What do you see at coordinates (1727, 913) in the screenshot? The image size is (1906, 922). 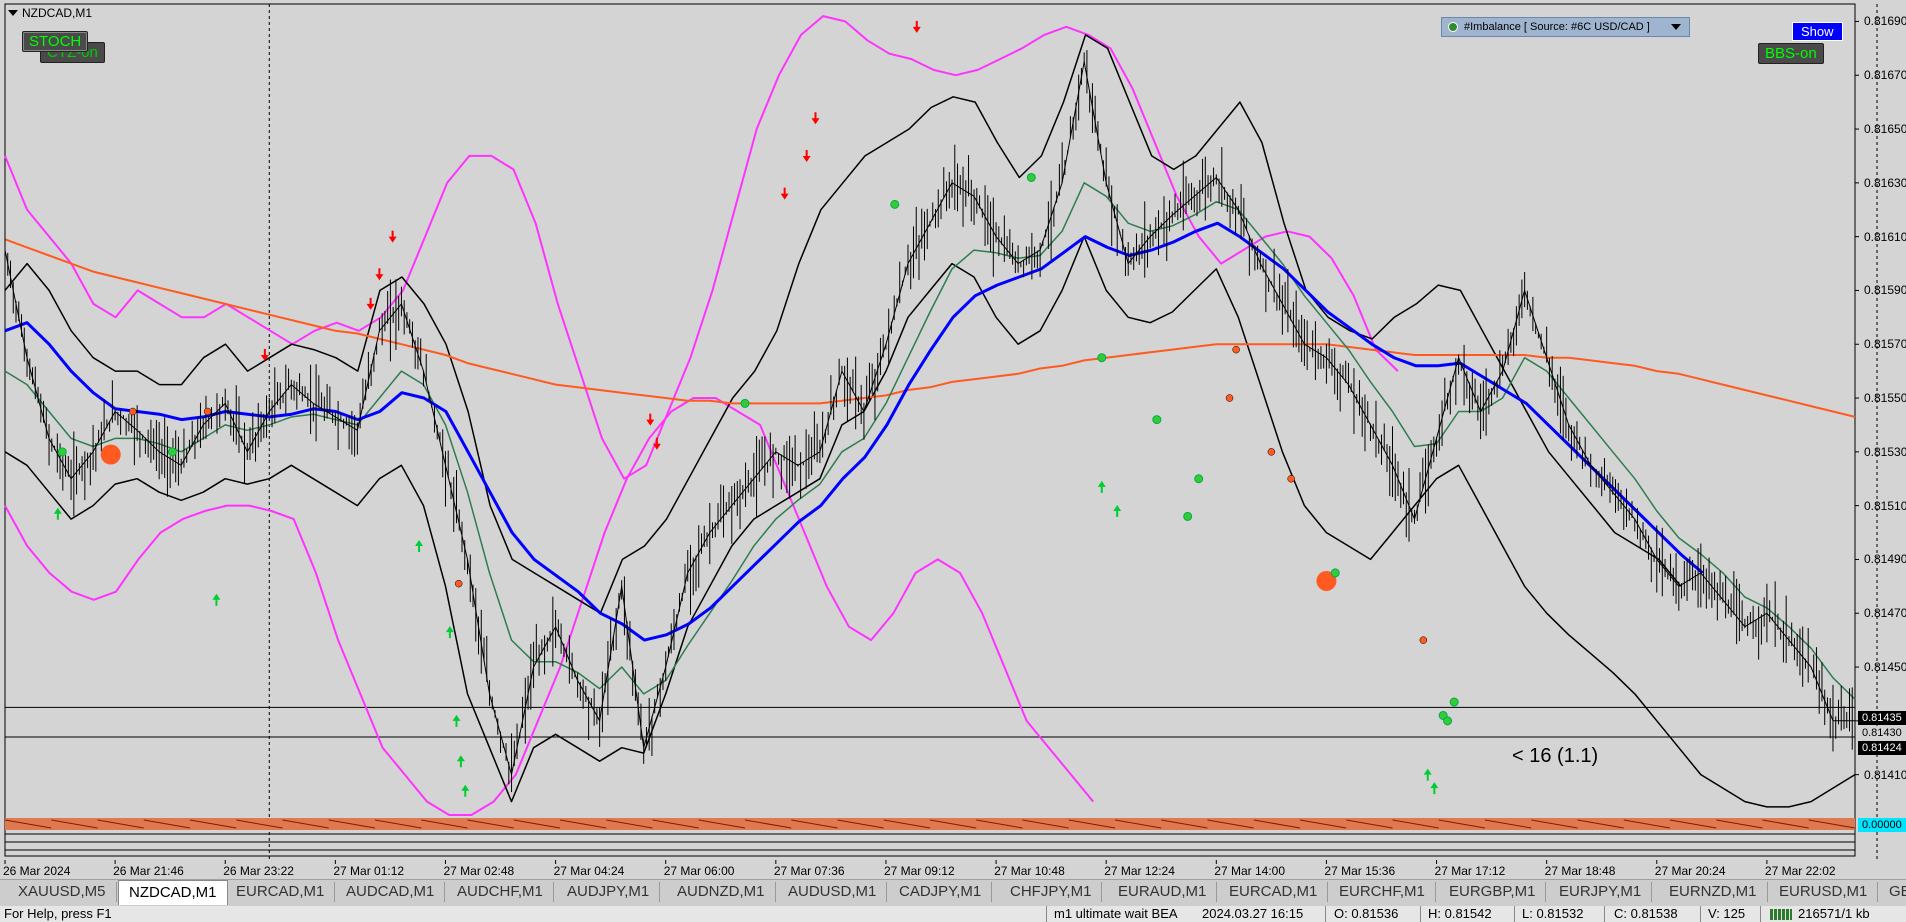 I see `status-volume: V: 125` at bounding box center [1727, 913].